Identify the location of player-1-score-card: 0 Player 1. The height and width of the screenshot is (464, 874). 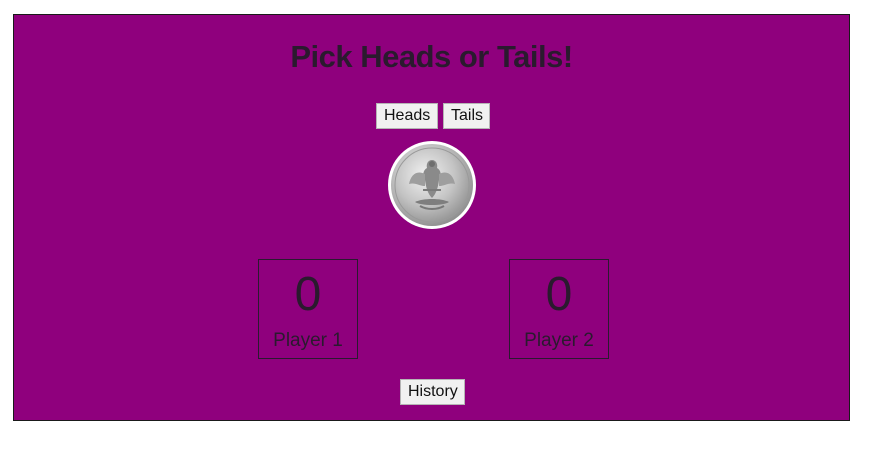
(308, 309).